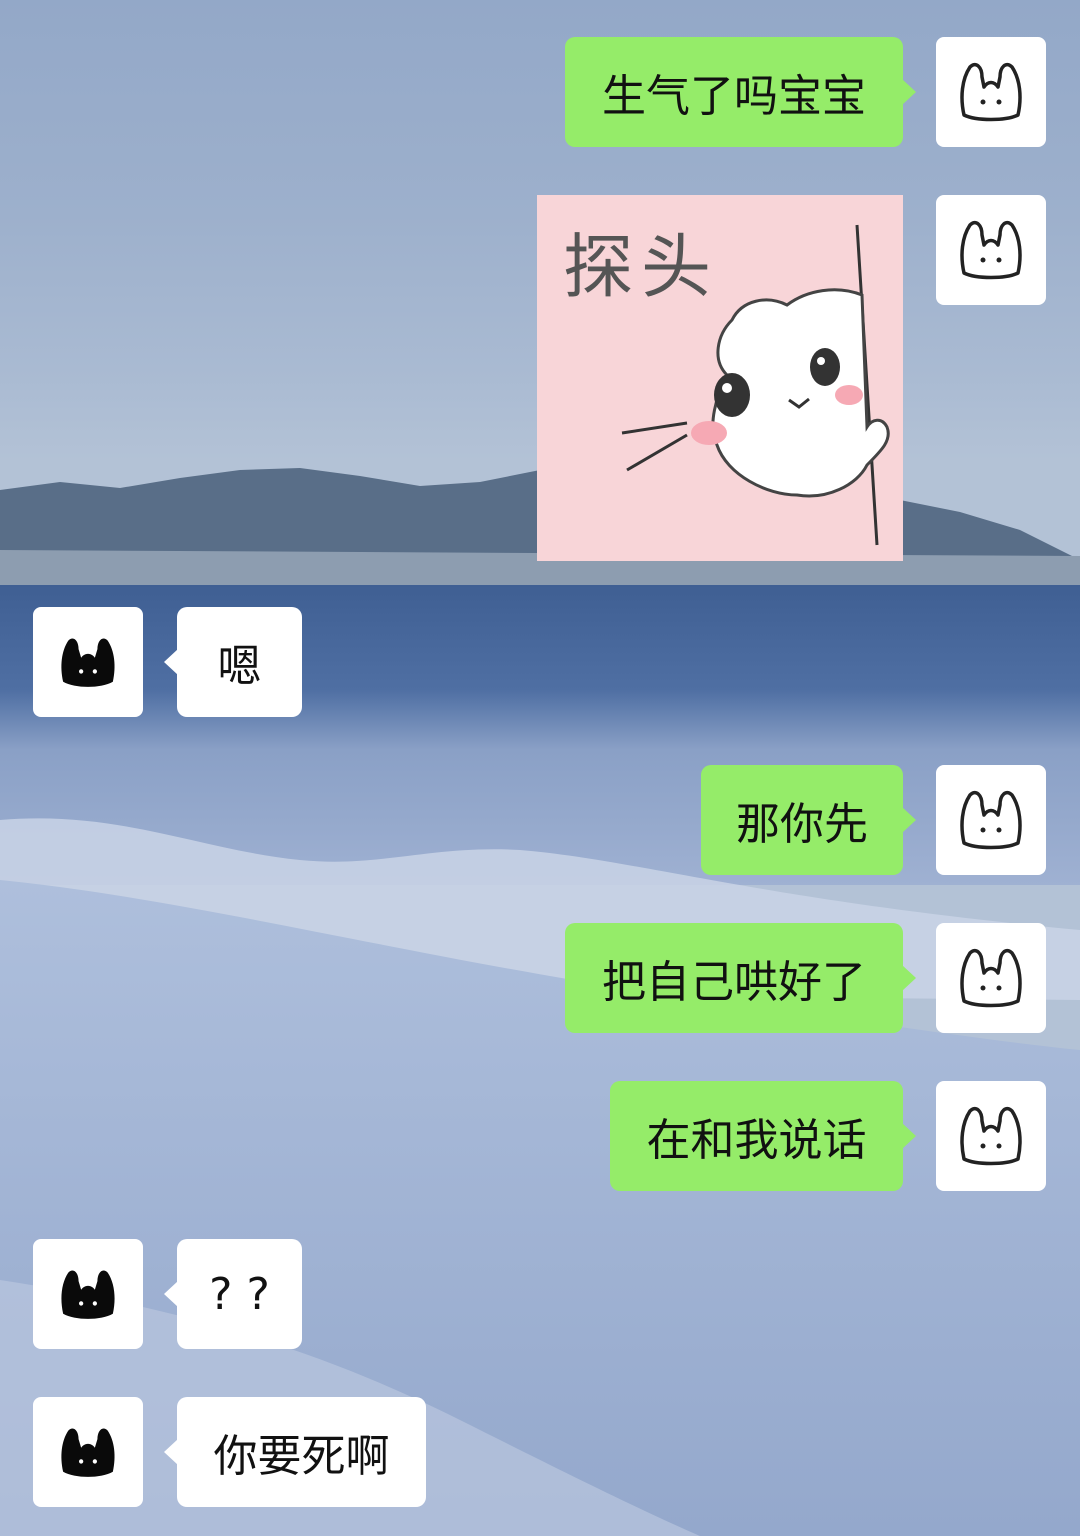  What do you see at coordinates (755, 385) in the screenshot?
I see `peeking-cat-sticker` at bounding box center [755, 385].